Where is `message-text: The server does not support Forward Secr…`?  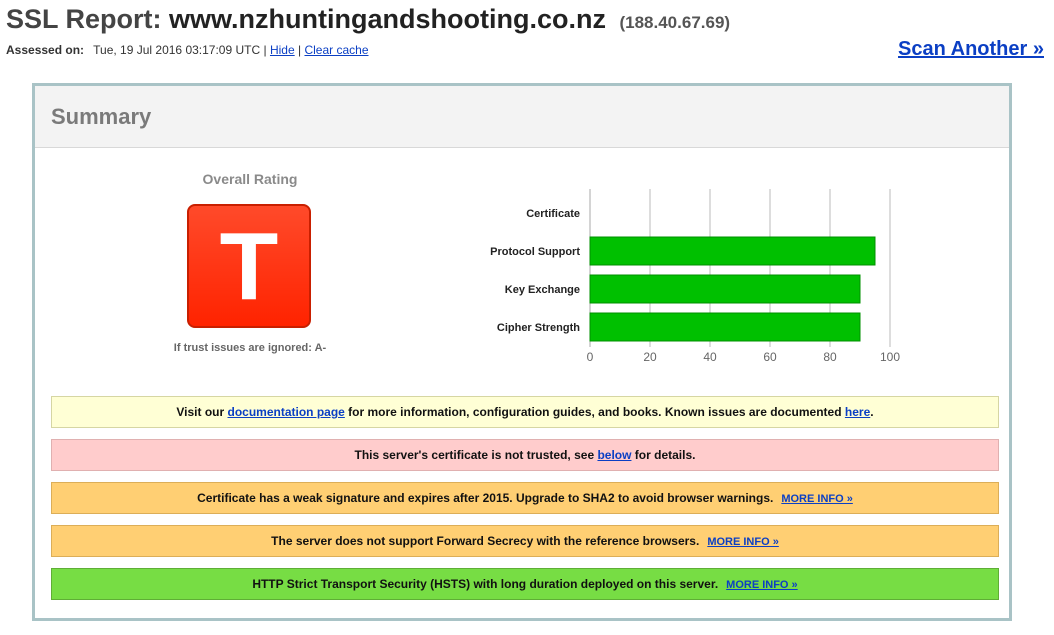
message-text: The server does not support Forward Secr… is located at coordinates (525, 541).